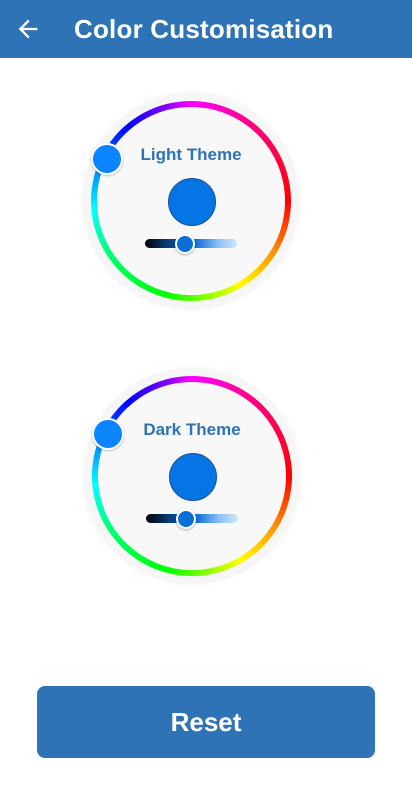  I want to click on light-theme-hue-handle, so click(107, 159).